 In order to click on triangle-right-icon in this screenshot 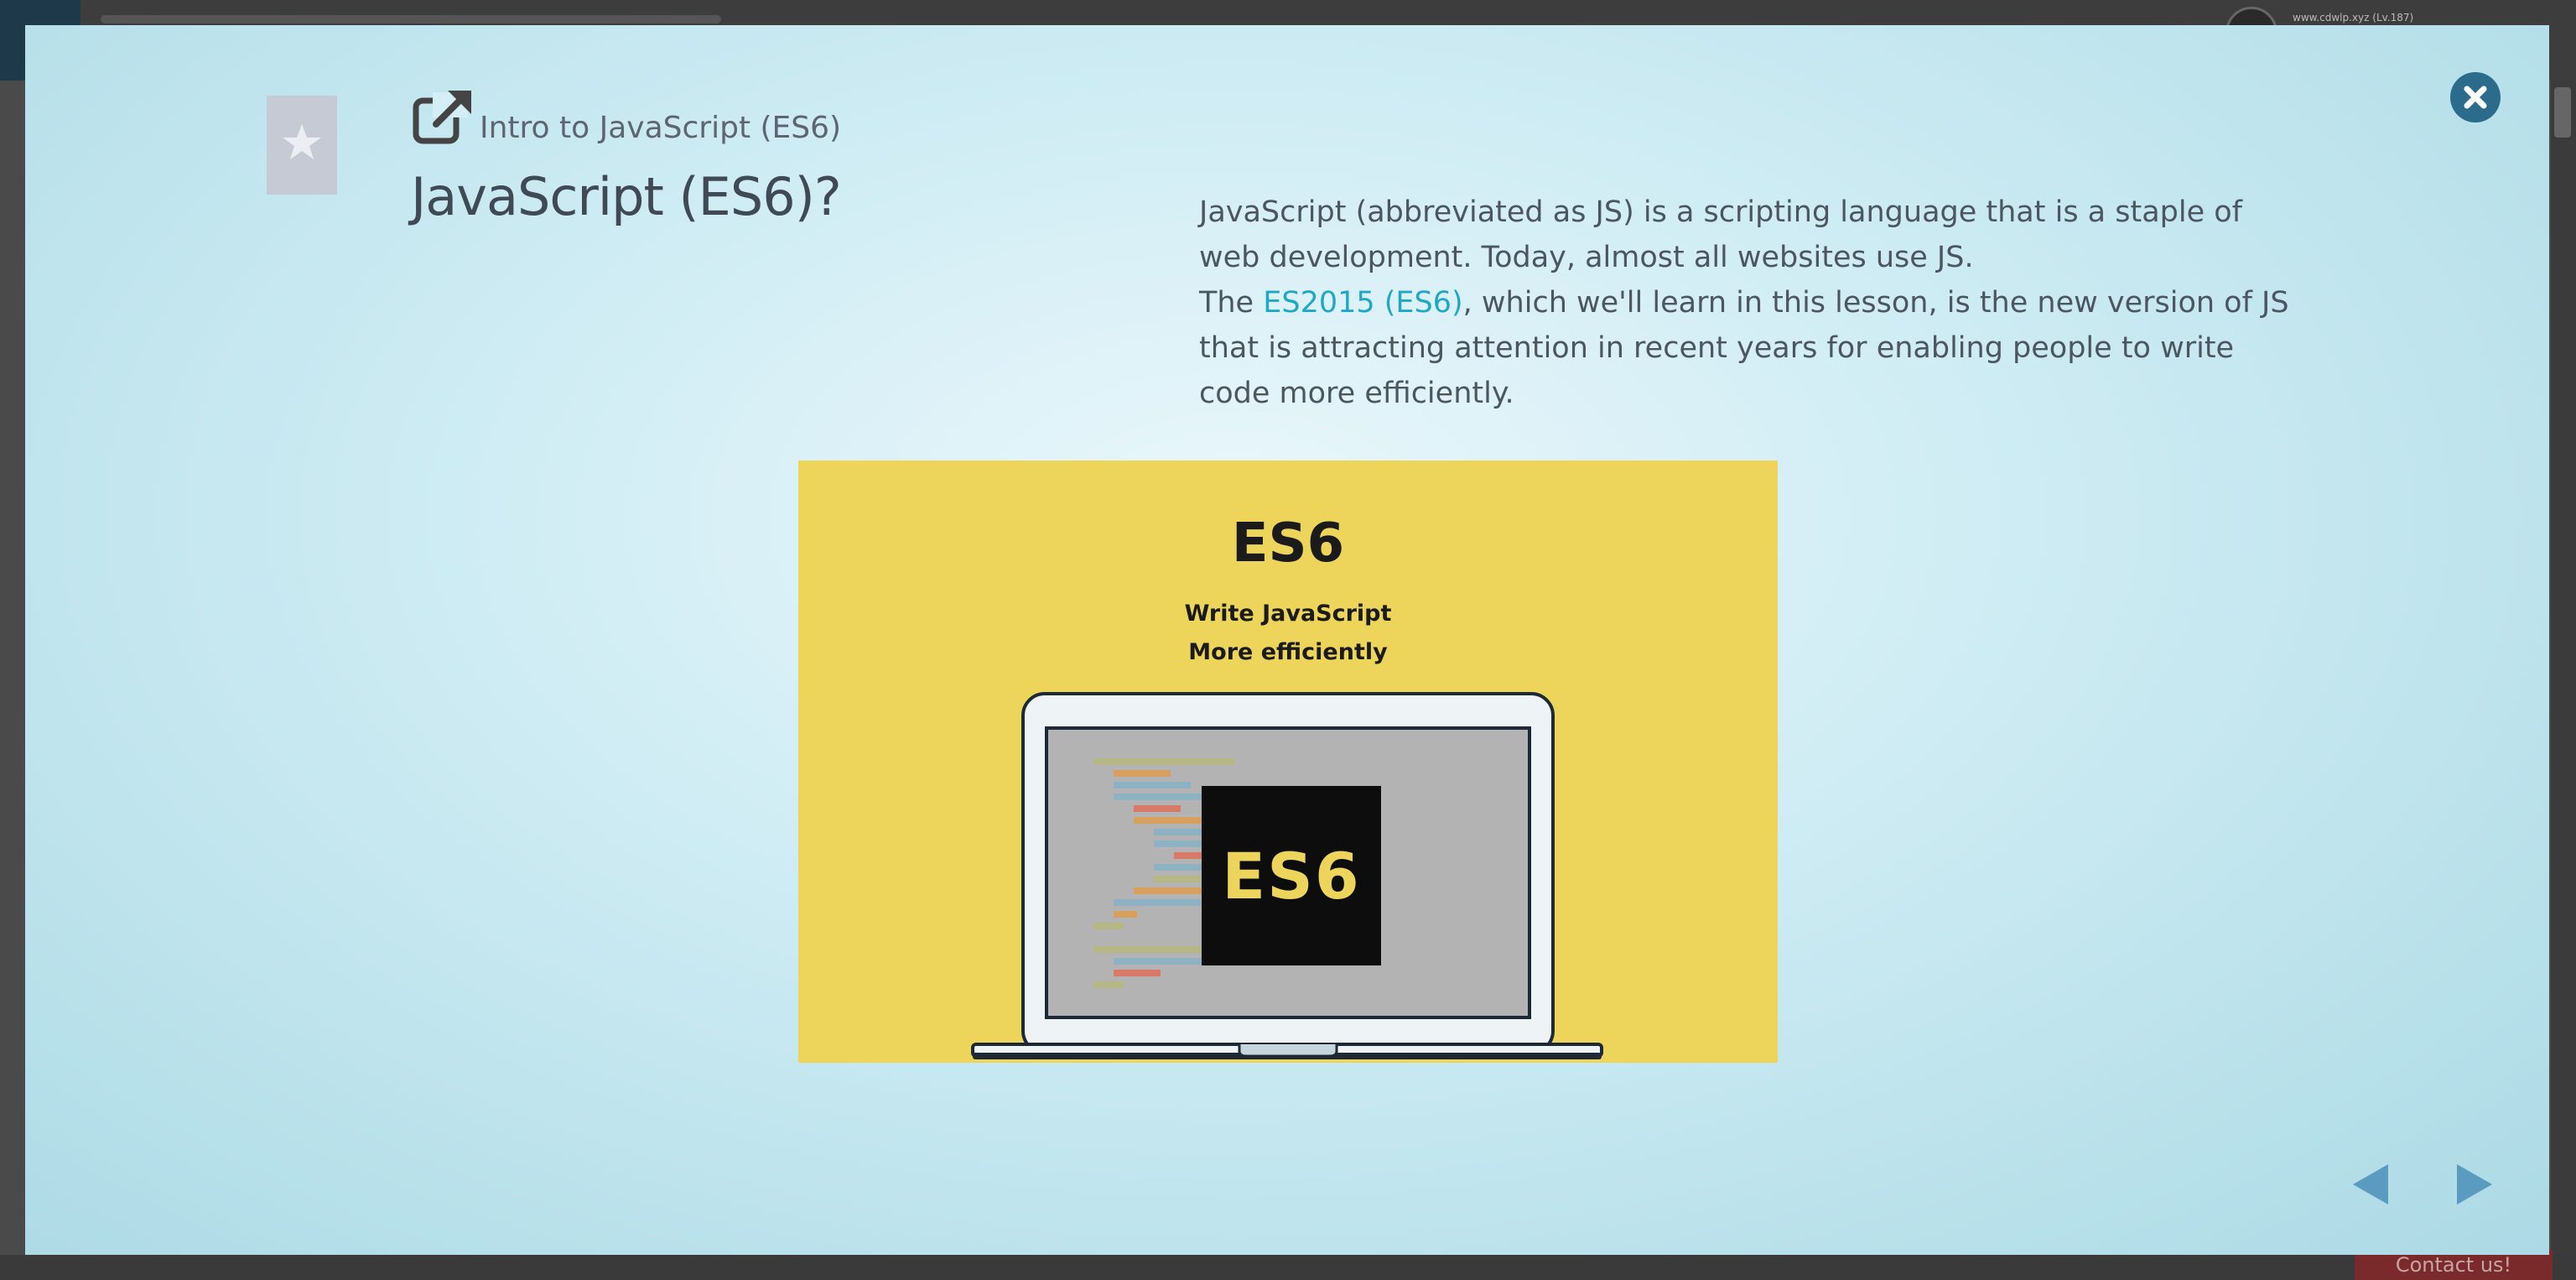, I will do `click(2474, 1184)`.